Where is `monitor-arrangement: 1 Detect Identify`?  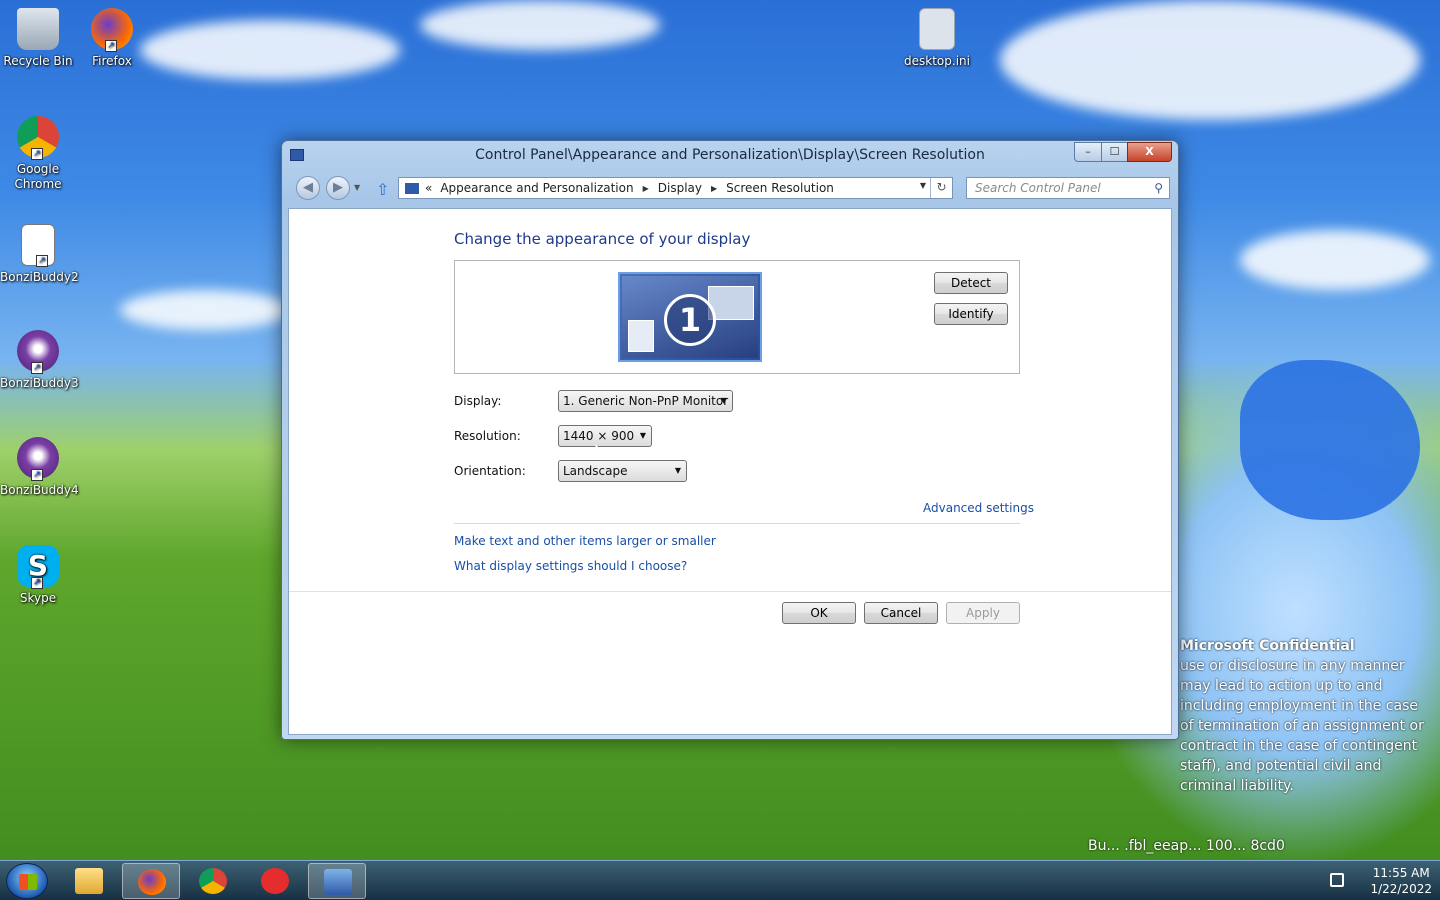 monitor-arrangement: 1 Detect Identify is located at coordinates (737, 317).